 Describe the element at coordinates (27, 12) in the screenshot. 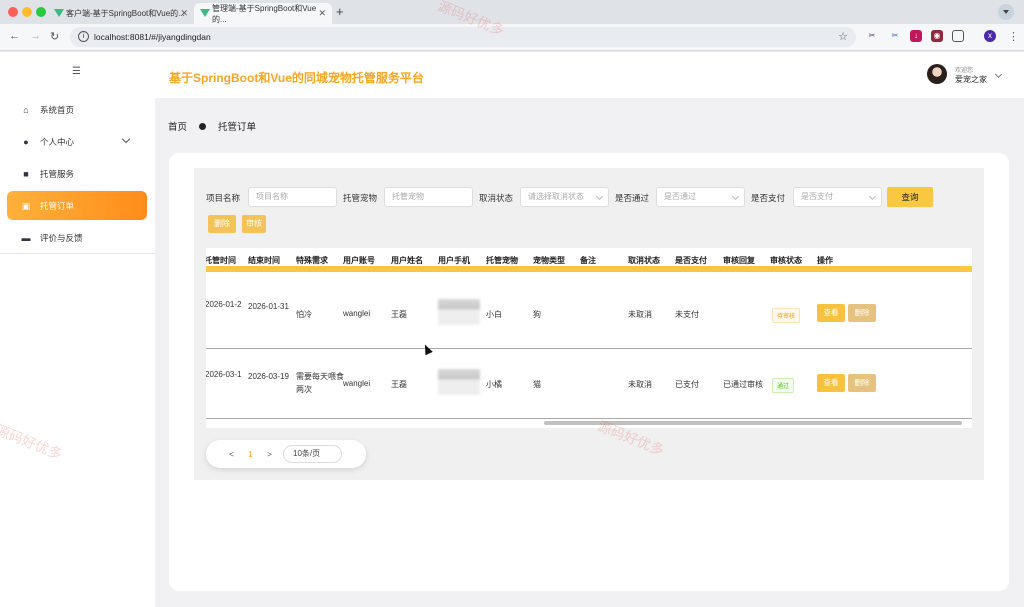

I see `minimize-window-button` at that location.